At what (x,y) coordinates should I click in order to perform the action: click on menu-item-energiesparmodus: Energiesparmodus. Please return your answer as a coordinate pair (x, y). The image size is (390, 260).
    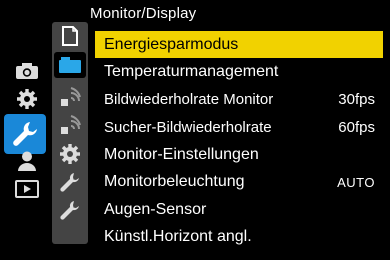
    Looking at the image, I should click on (239, 44).